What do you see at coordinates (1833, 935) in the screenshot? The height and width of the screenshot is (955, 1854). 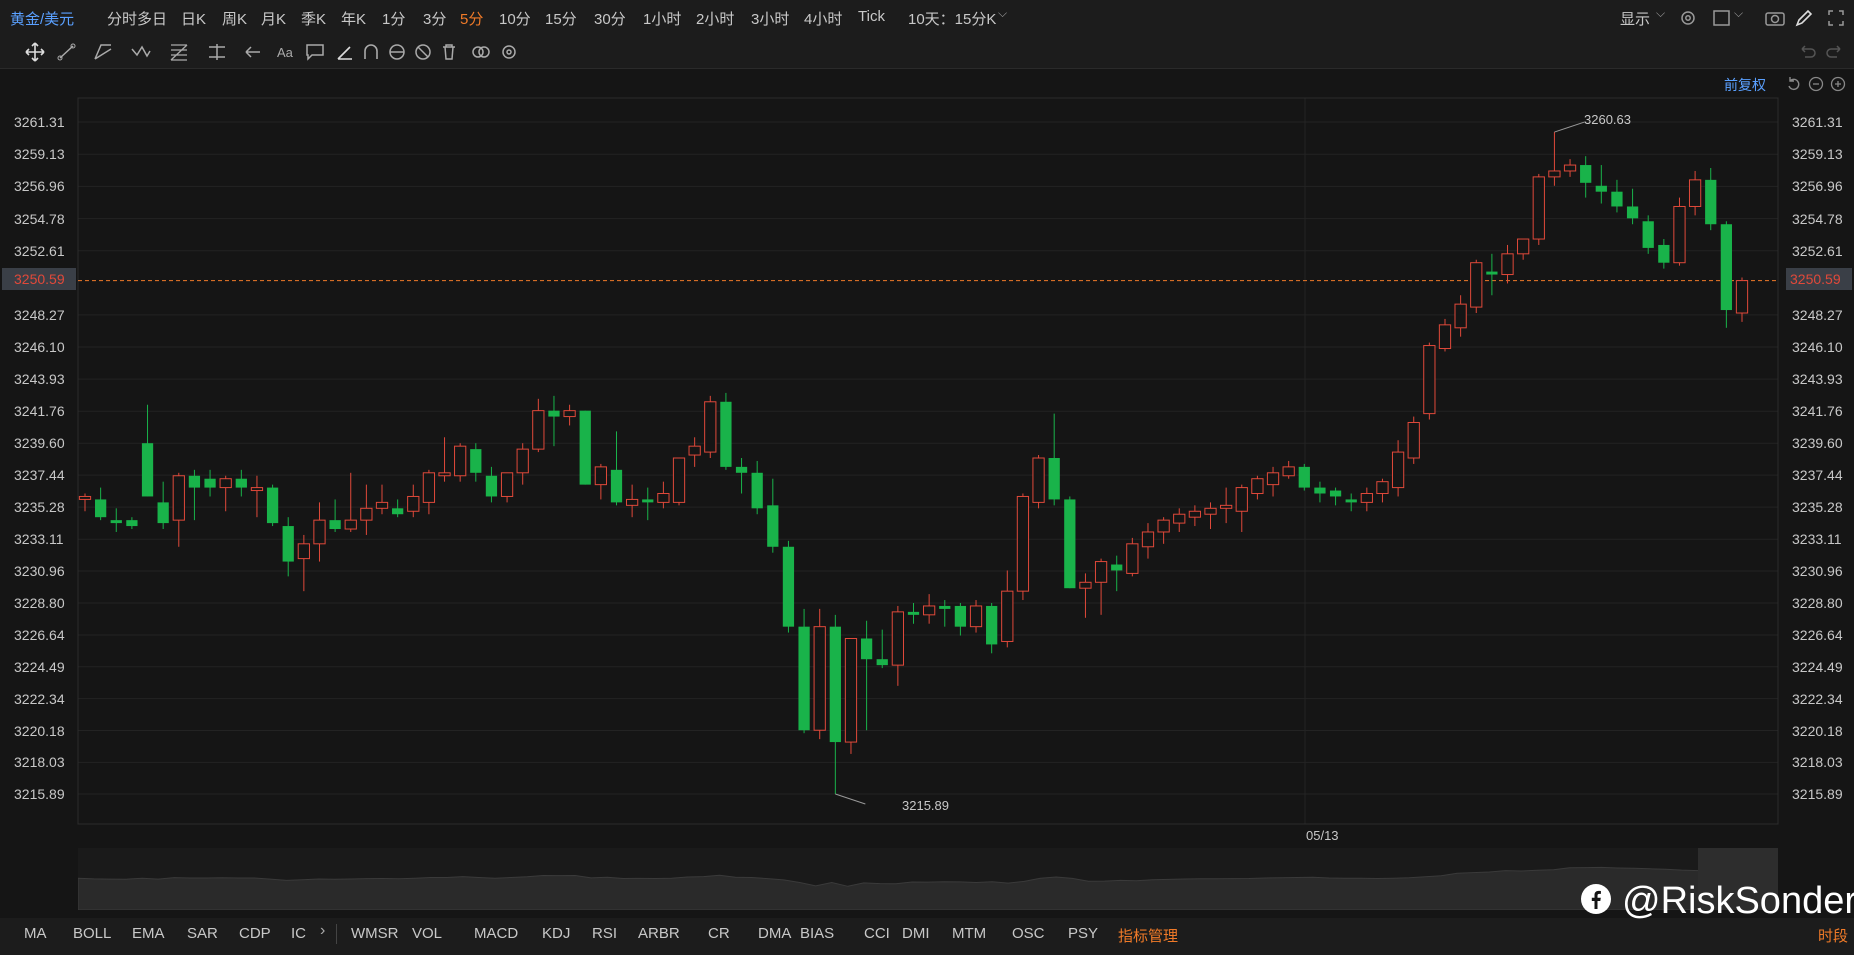 I see `period-button: 时段` at bounding box center [1833, 935].